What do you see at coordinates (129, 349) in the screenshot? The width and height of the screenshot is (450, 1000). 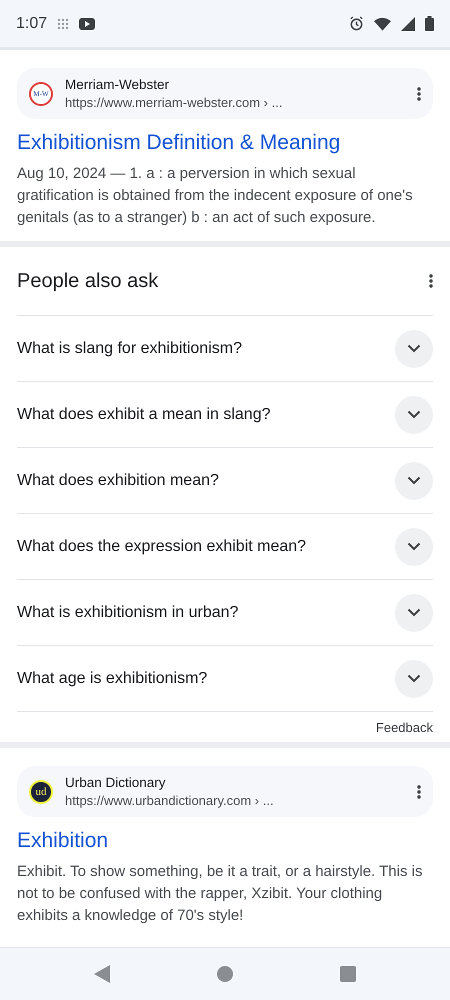 I see `question-text: What is slang for exhibitionism?` at bounding box center [129, 349].